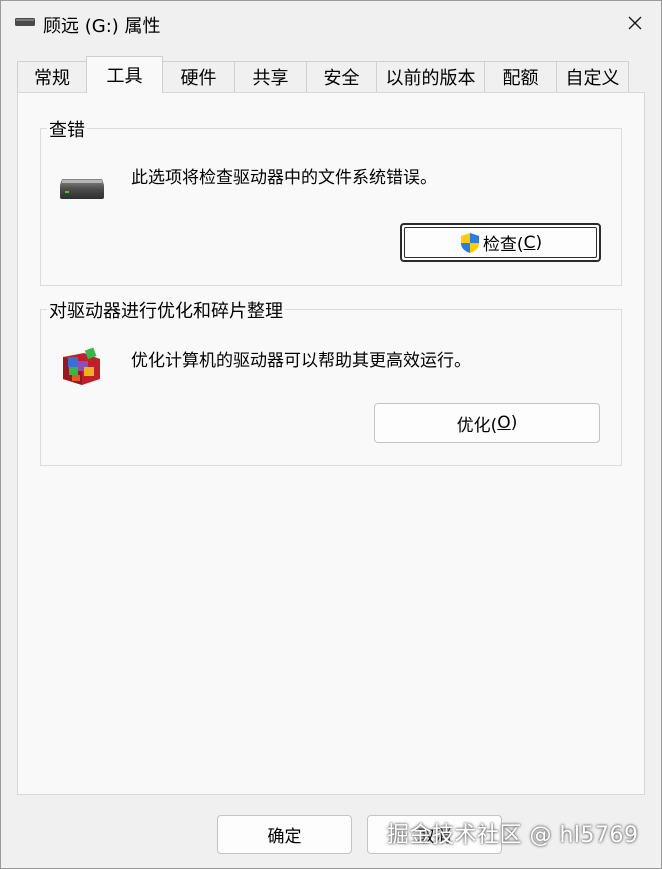 The width and height of the screenshot is (662, 869). I want to click on tab-quota: 配额, so click(520, 76).